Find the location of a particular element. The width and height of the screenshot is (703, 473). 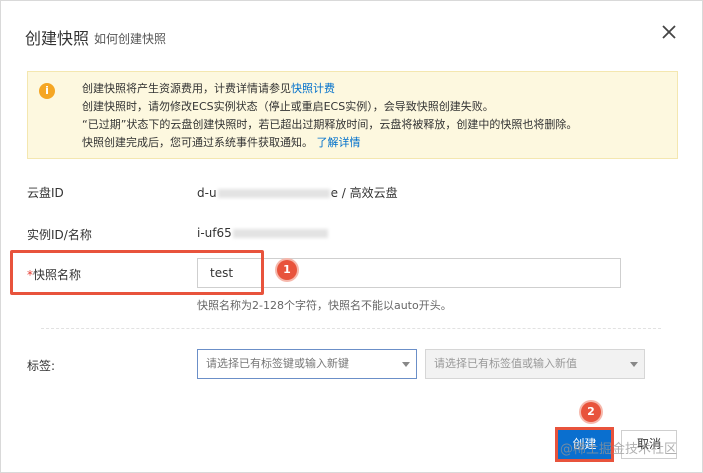

info-icon: i is located at coordinates (47, 91).